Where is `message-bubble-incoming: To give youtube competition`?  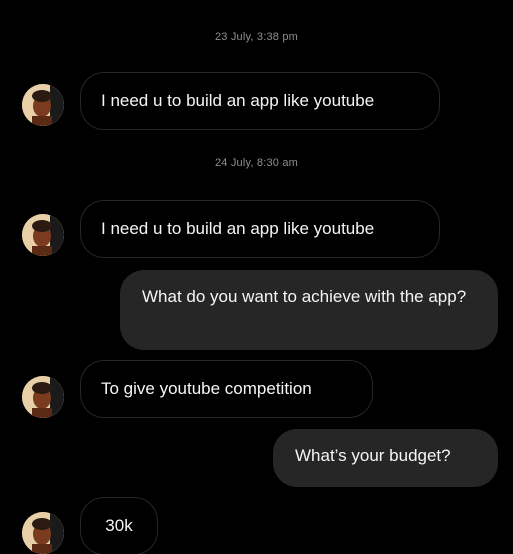 message-bubble-incoming: To give youtube competition is located at coordinates (226, 389).